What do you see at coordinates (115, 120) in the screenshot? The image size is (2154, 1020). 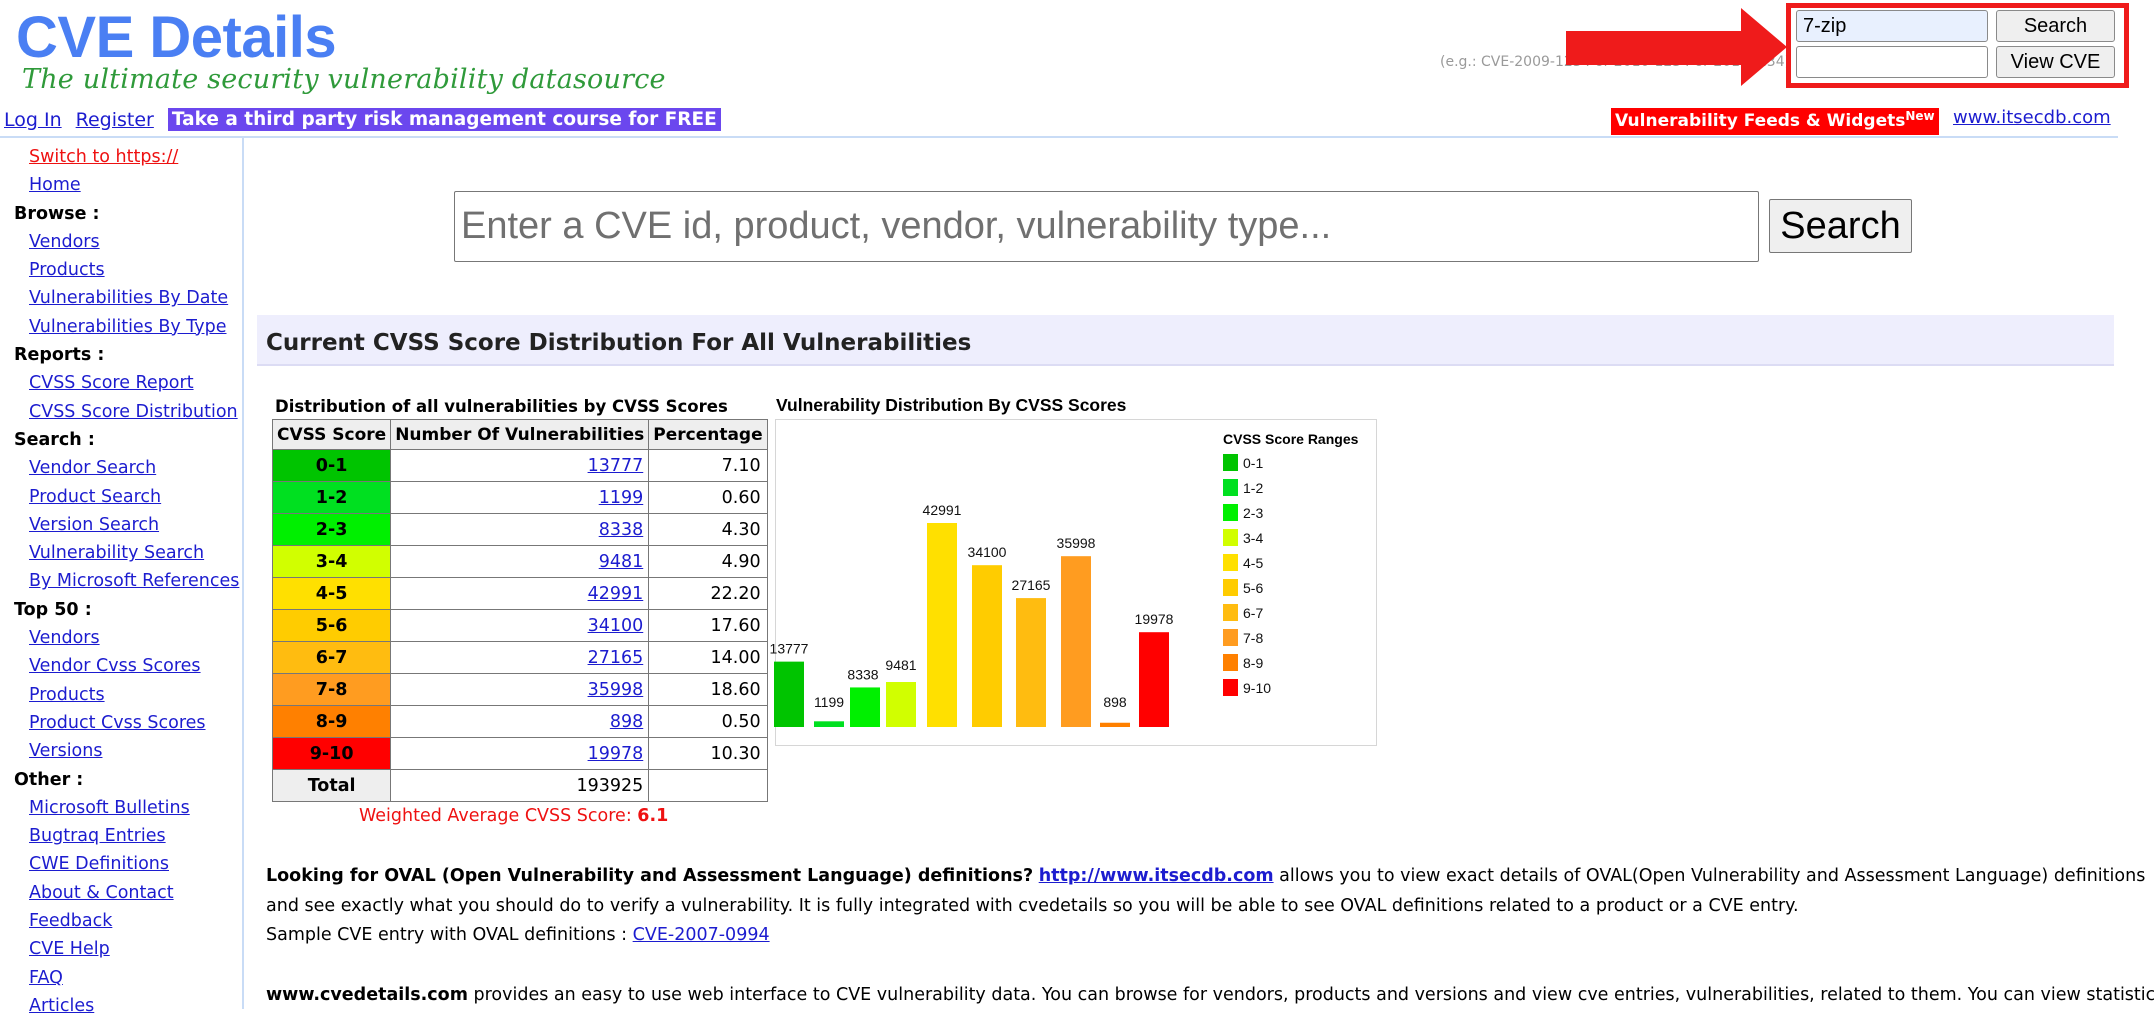 I see `register-link: Register` at bounding box center [115, 120].